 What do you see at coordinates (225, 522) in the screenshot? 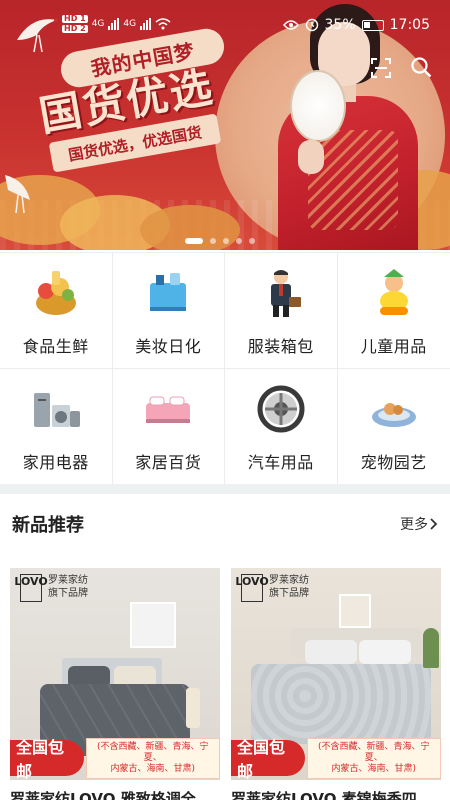
I see `new-products-header: 新品推荐 更多` at bounding box center [225, 522].